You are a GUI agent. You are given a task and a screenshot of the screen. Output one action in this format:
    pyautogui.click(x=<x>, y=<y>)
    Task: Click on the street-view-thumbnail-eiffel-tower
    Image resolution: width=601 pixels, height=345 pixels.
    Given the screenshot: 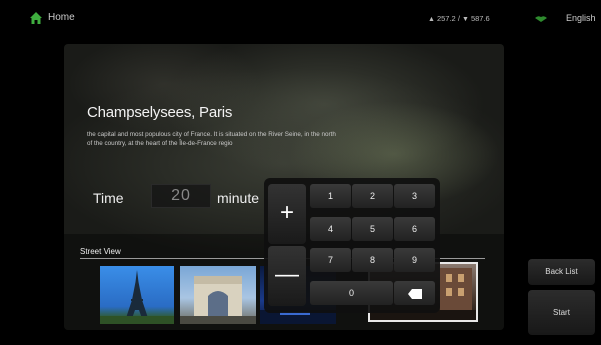 What is the action you would take?
    pyautogui.click(x=137, y=295)
    